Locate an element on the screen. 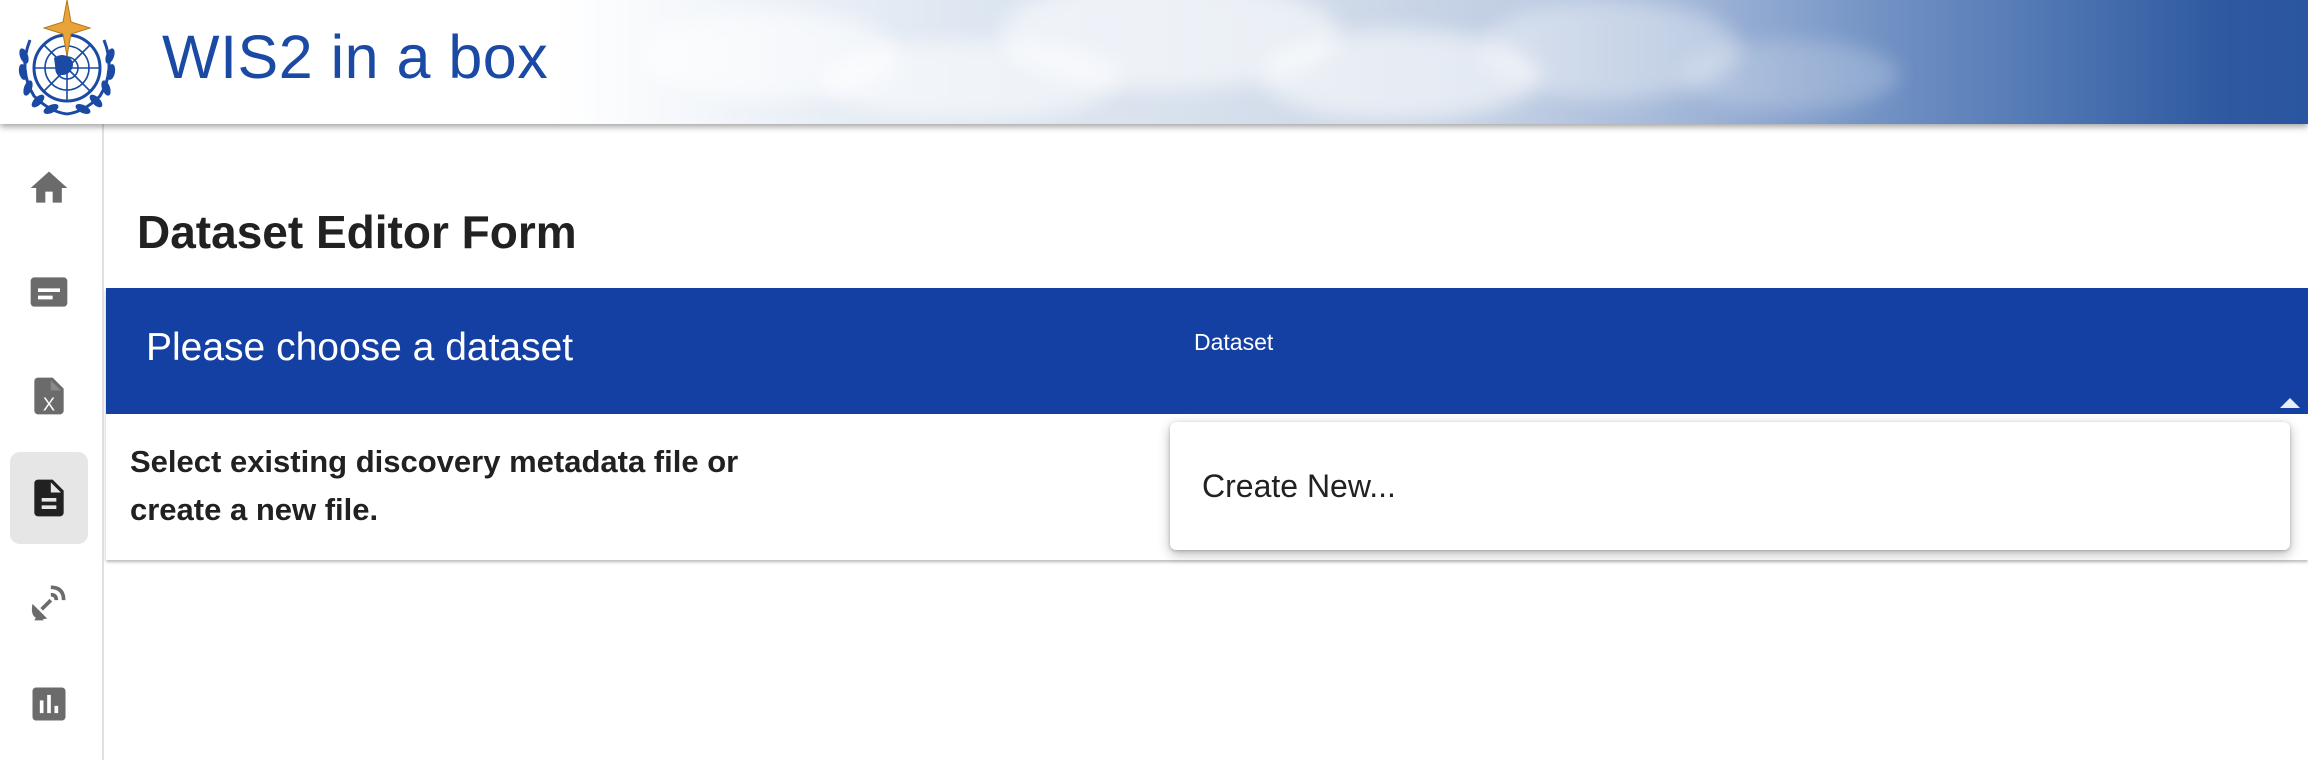  document-icon is located at coordinates (49, 498).